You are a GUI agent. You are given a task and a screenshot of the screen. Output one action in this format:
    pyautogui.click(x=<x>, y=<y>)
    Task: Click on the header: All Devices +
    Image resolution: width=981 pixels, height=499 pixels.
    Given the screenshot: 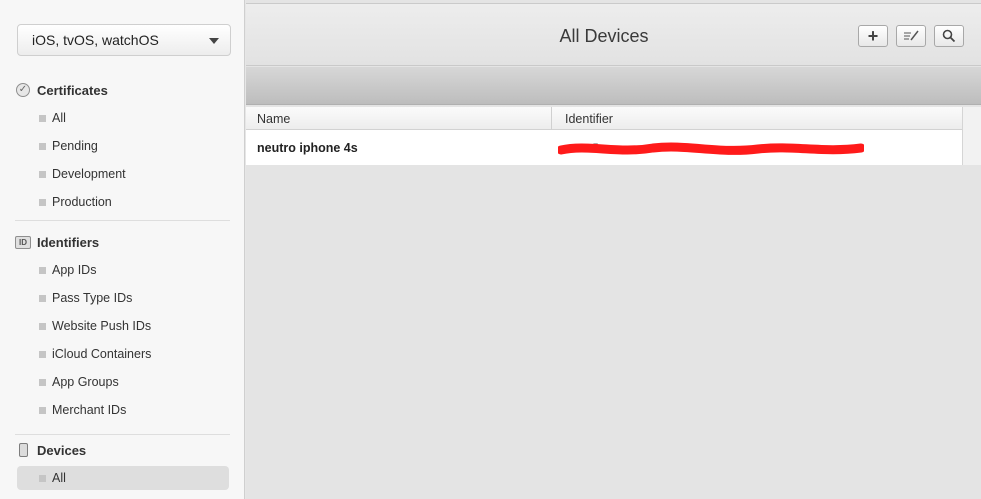 What is the action you would take?
    pyautogui.click(x=613, y=34)
    